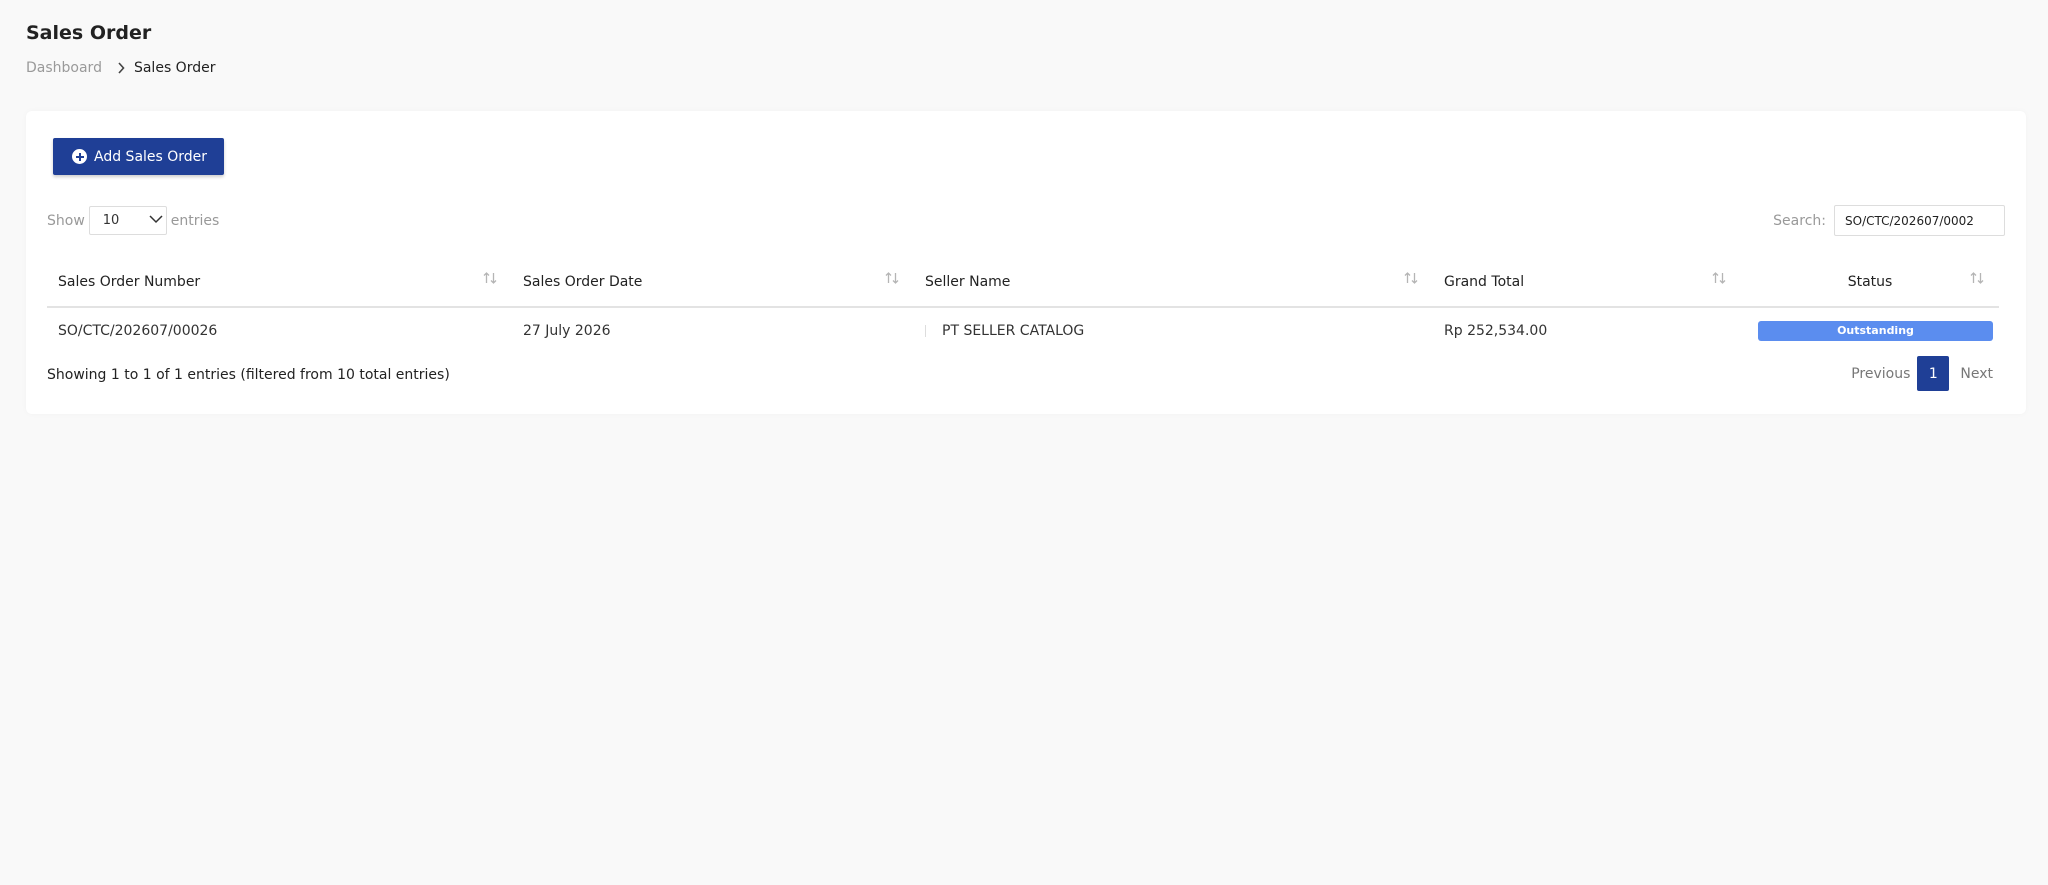 The width and height of the screenshot is (2048, 885). What do you see at coordinates (1173, 282) in the screenshot?
I see `column-header-seller-name: Seller Name` at bounding box center [1173, 282].